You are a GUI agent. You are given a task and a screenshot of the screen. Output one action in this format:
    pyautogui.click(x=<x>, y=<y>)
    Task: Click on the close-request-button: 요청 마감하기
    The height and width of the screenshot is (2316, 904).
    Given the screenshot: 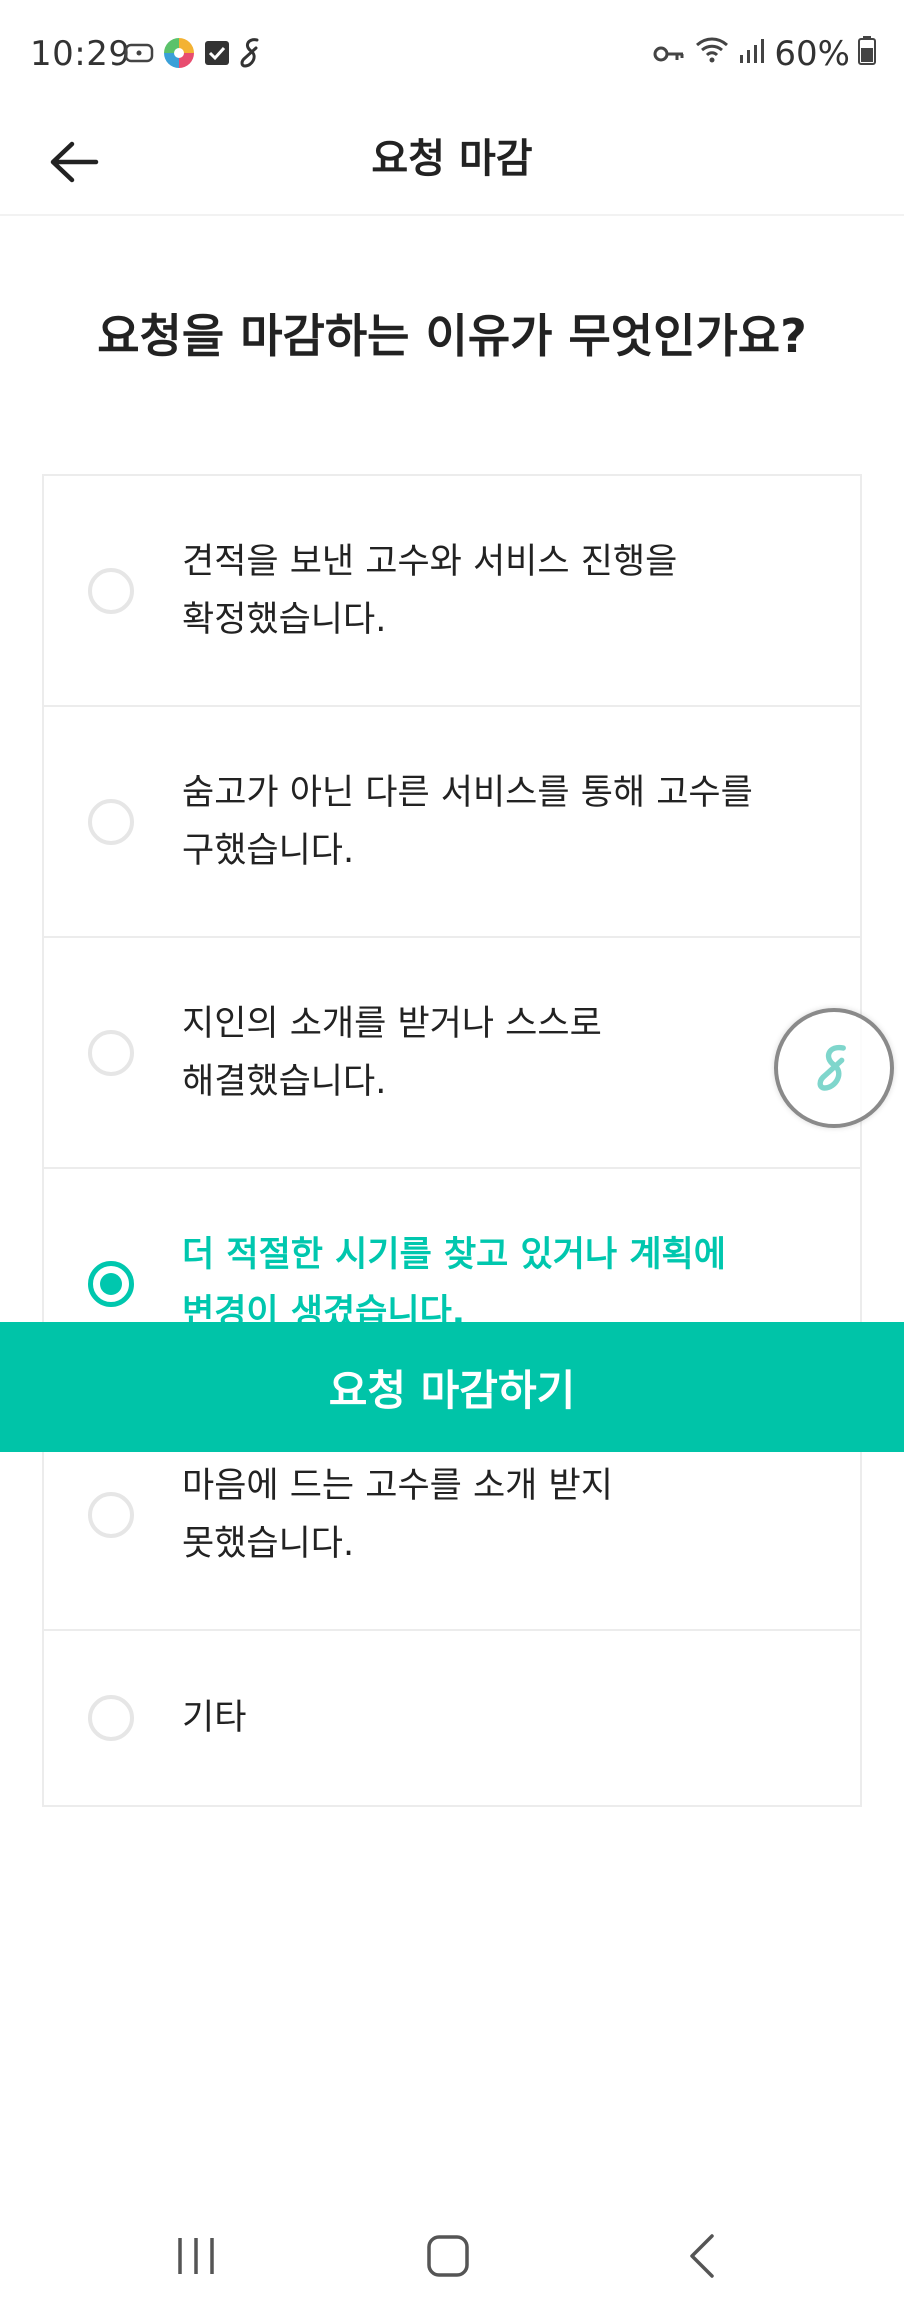 What is the action you would take?
    pyautogui.click(x=452, y=1387)
    